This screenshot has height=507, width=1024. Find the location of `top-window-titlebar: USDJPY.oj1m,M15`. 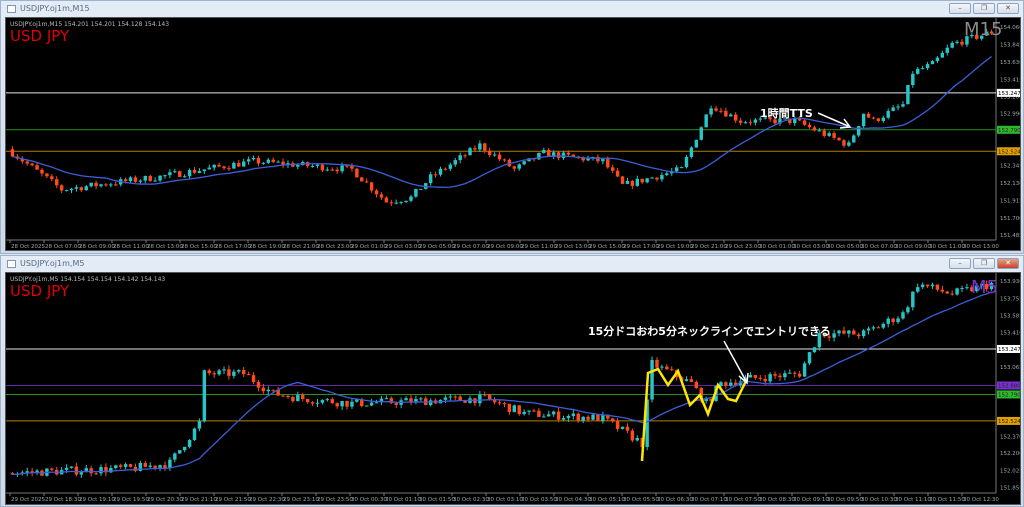

top-window-titlebar: USDJPY.oj1m,M15 is located at coordinates (512, 8).